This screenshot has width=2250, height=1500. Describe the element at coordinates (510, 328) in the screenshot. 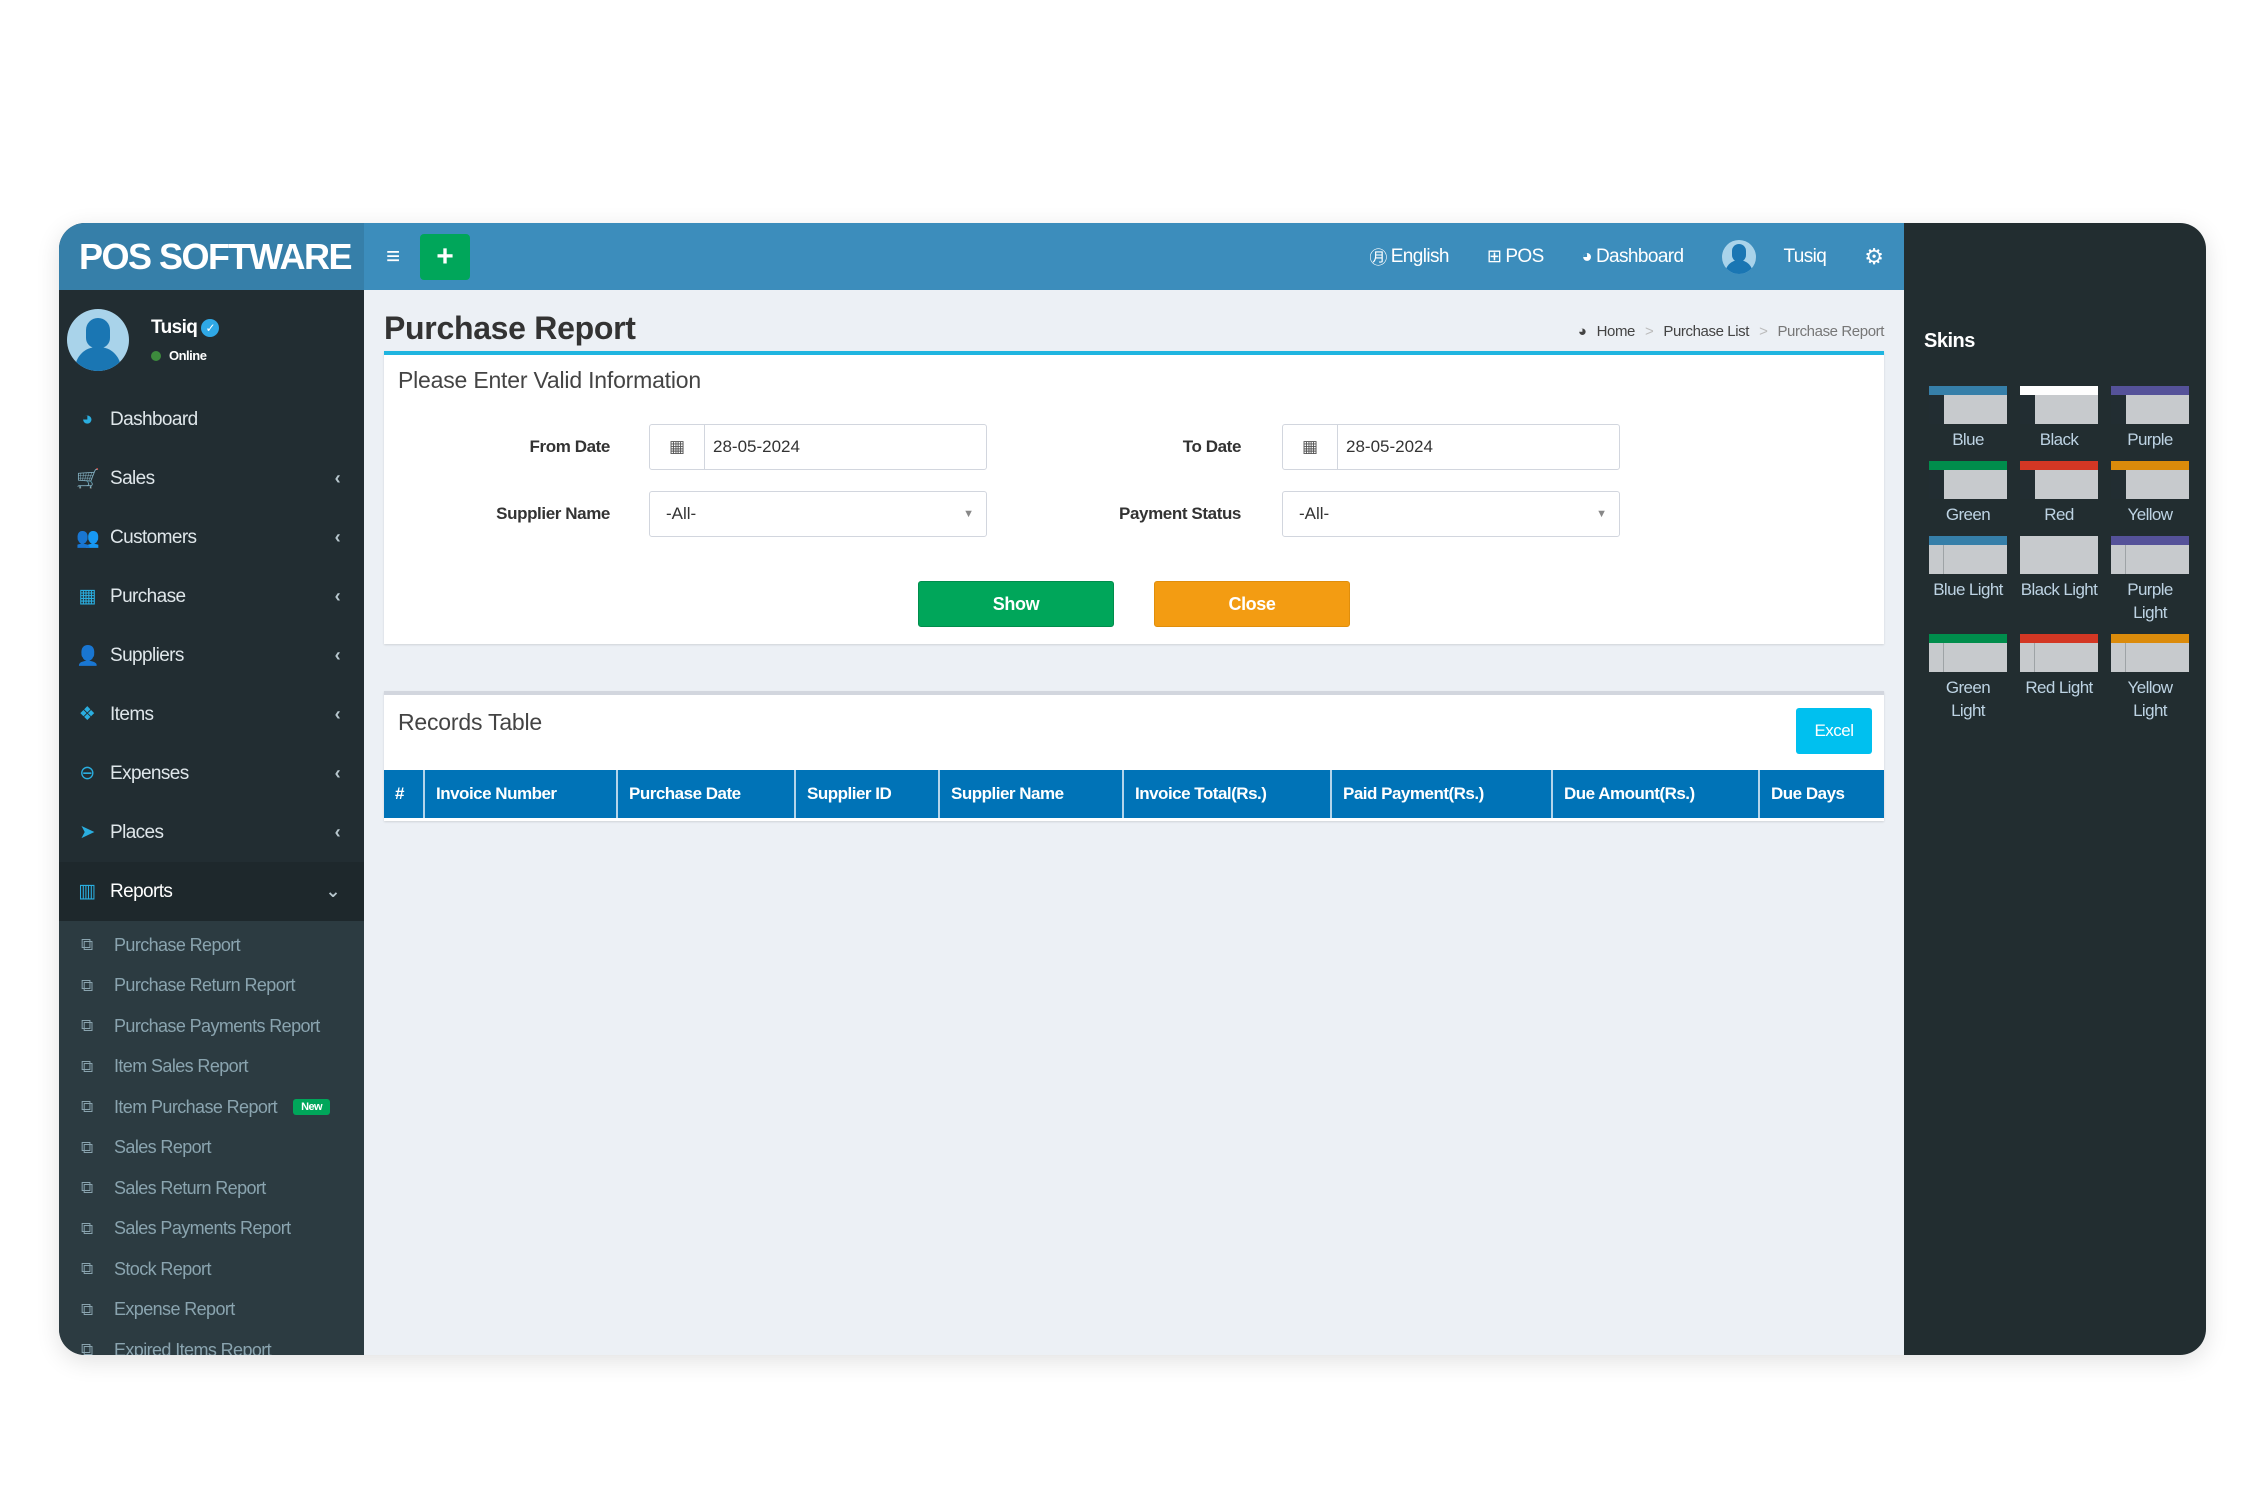

I see `page-title: Purchase Report` at that location.